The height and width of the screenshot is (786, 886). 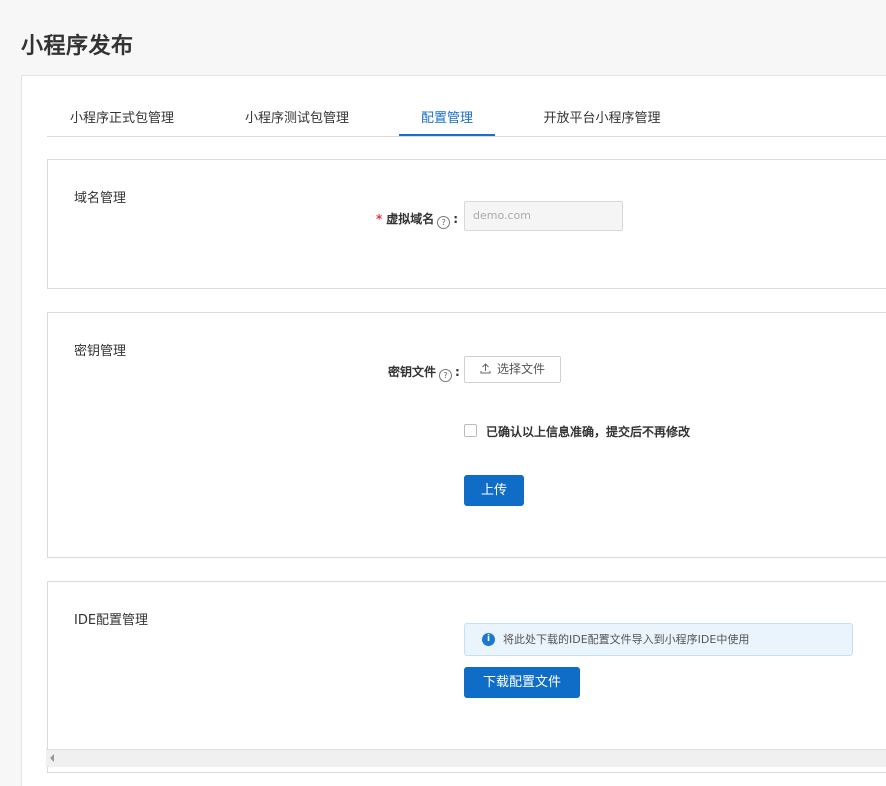 I want to click on key-management-title: 密钥管理, so click(x=100, y=351).